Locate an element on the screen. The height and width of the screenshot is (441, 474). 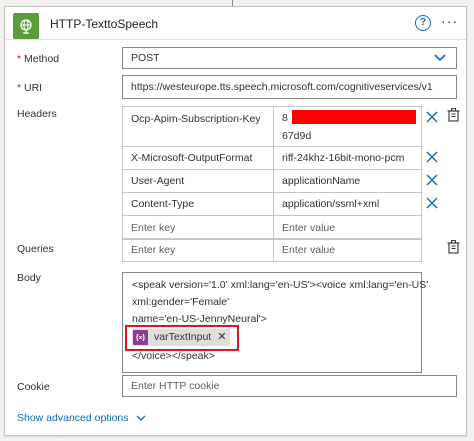
header-value-line1: 8 is located at coordinates (285, 117).